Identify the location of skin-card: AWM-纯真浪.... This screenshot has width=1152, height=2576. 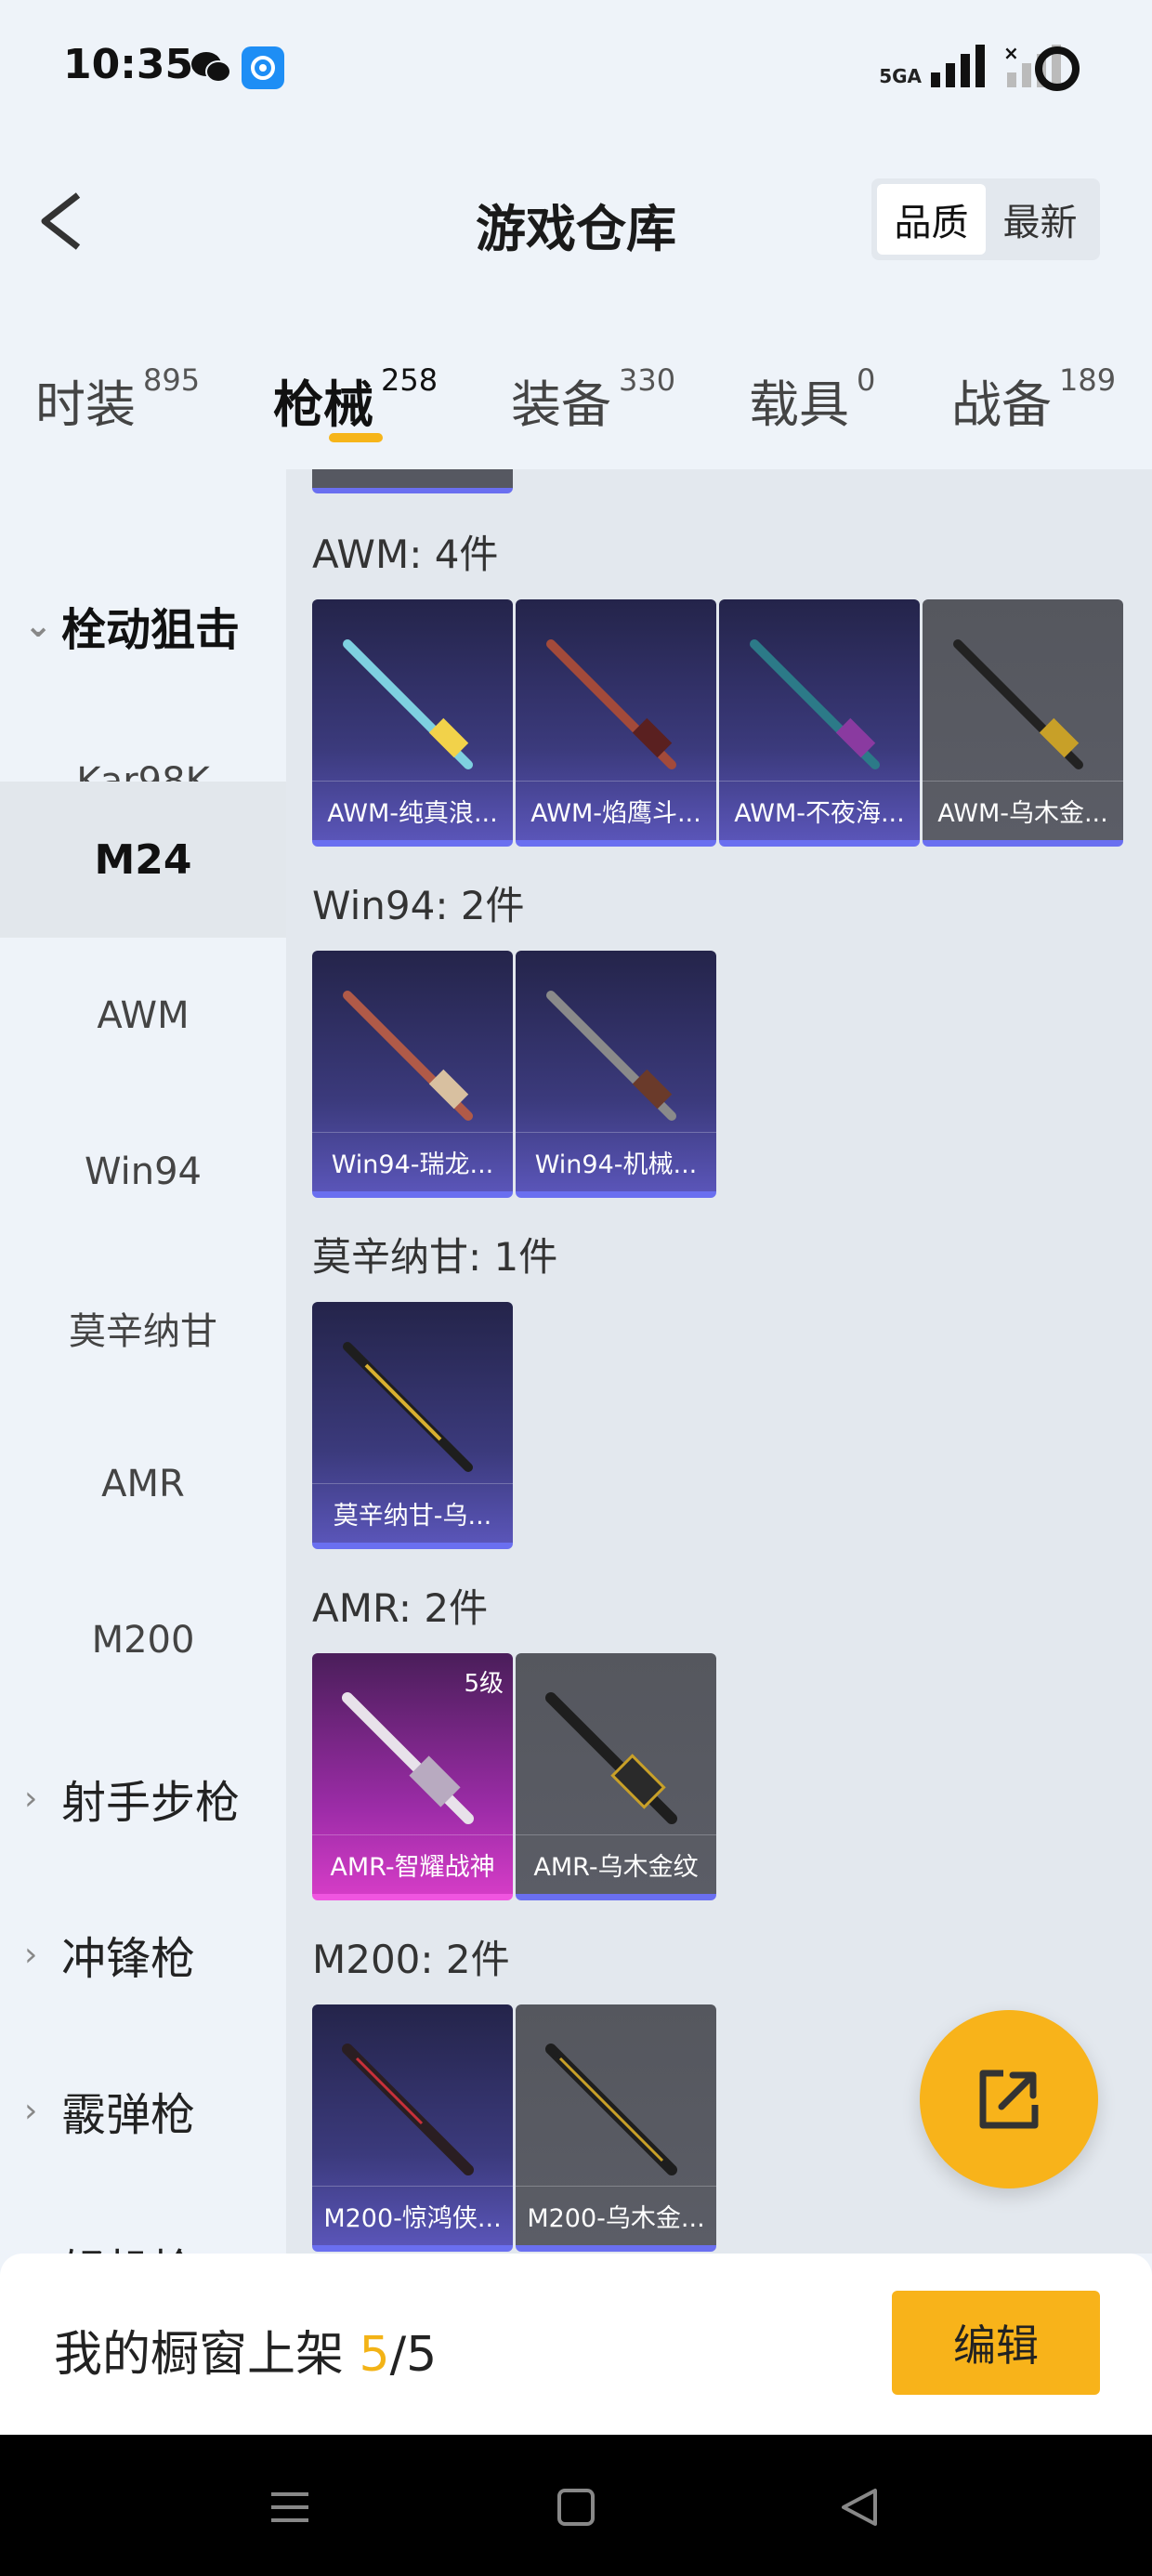
(412, 723).